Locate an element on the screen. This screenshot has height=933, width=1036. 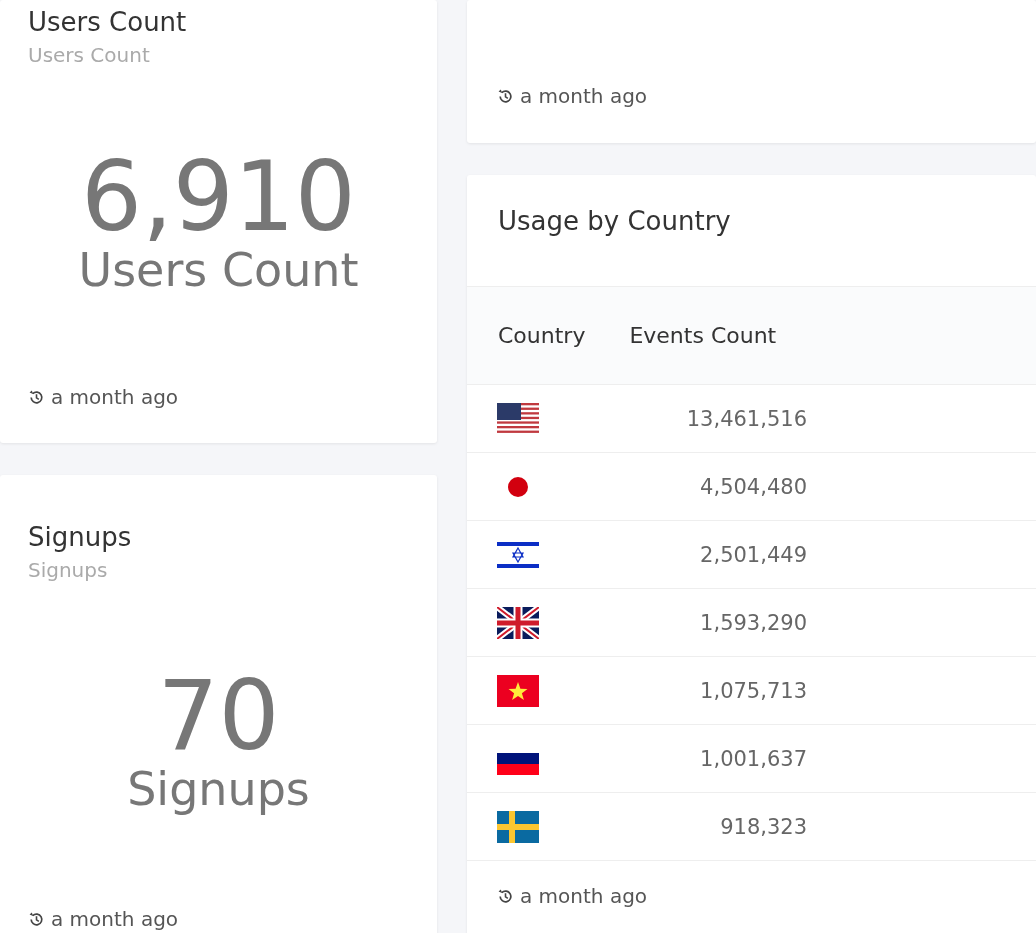
counter-label: Users Count is located at coordinates (218, 270).